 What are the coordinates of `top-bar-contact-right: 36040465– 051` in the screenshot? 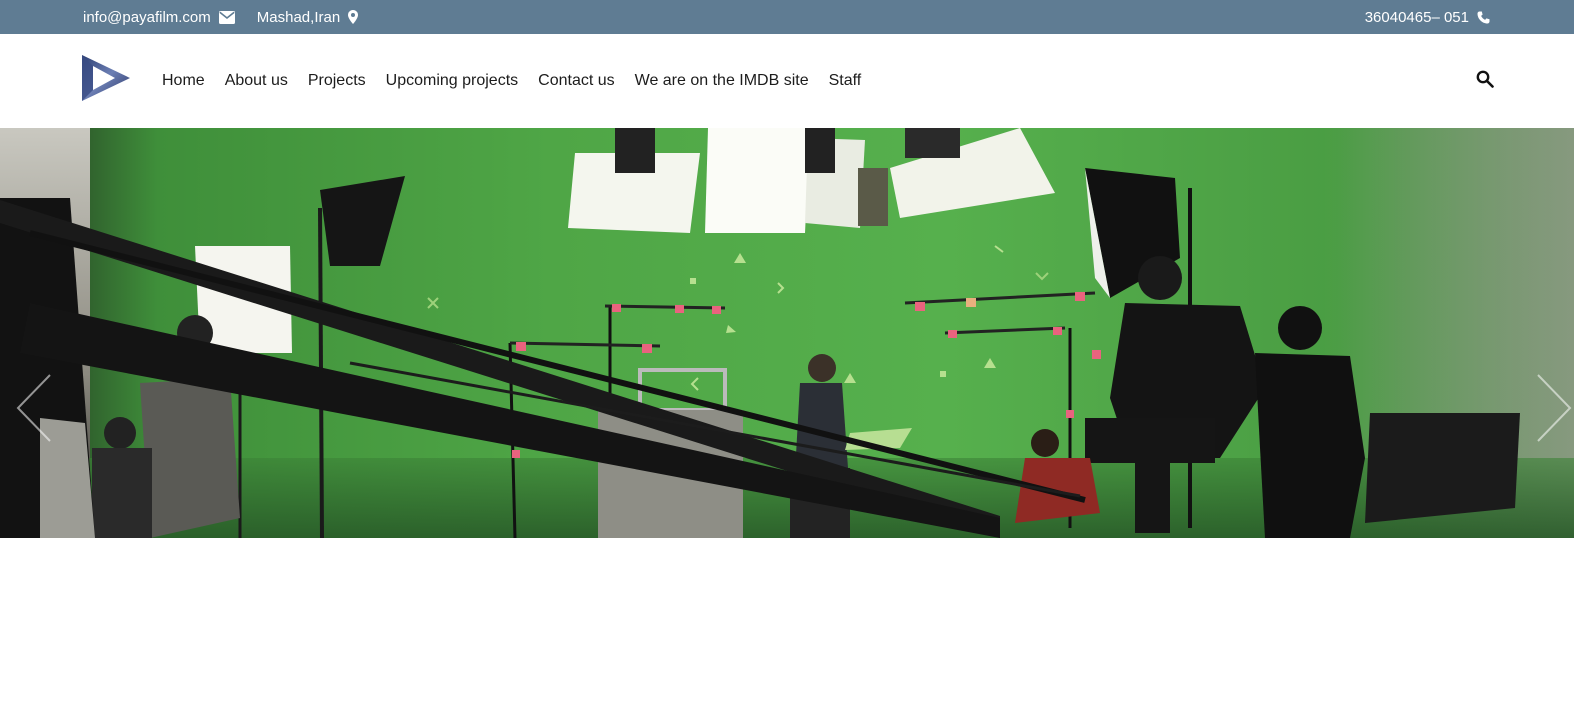 It's located at (1427, 17).